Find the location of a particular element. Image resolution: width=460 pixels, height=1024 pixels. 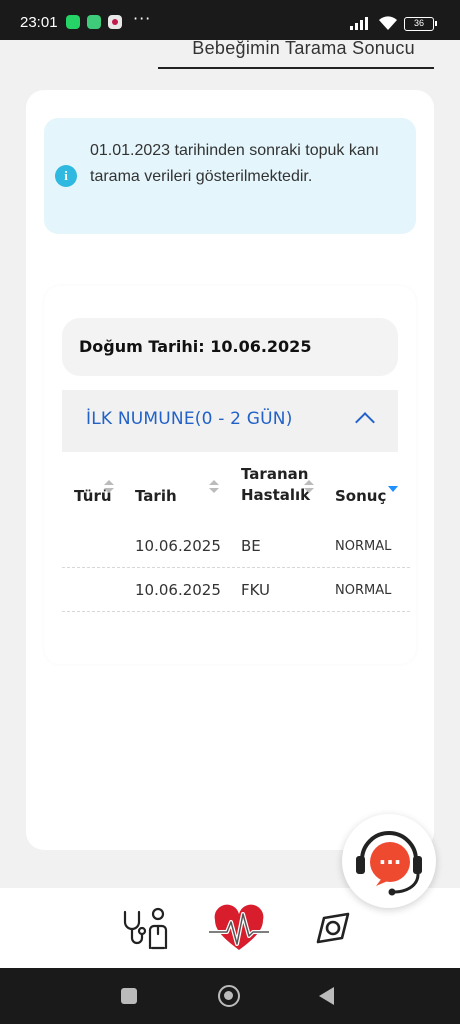

system-navigation-bar is located at coordinates (230, 996).